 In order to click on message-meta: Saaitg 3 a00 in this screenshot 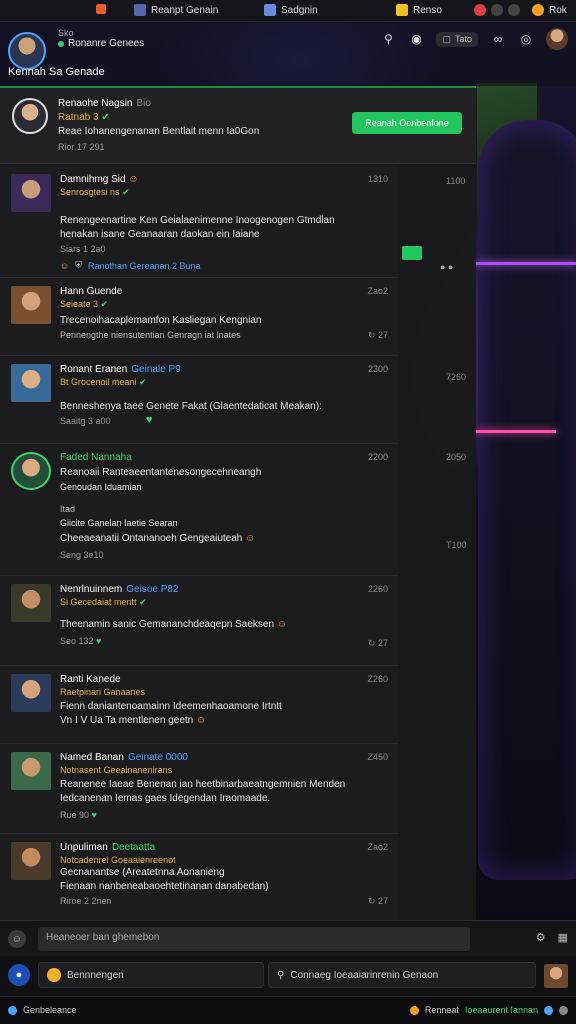, I will do `click(85, 421)`.